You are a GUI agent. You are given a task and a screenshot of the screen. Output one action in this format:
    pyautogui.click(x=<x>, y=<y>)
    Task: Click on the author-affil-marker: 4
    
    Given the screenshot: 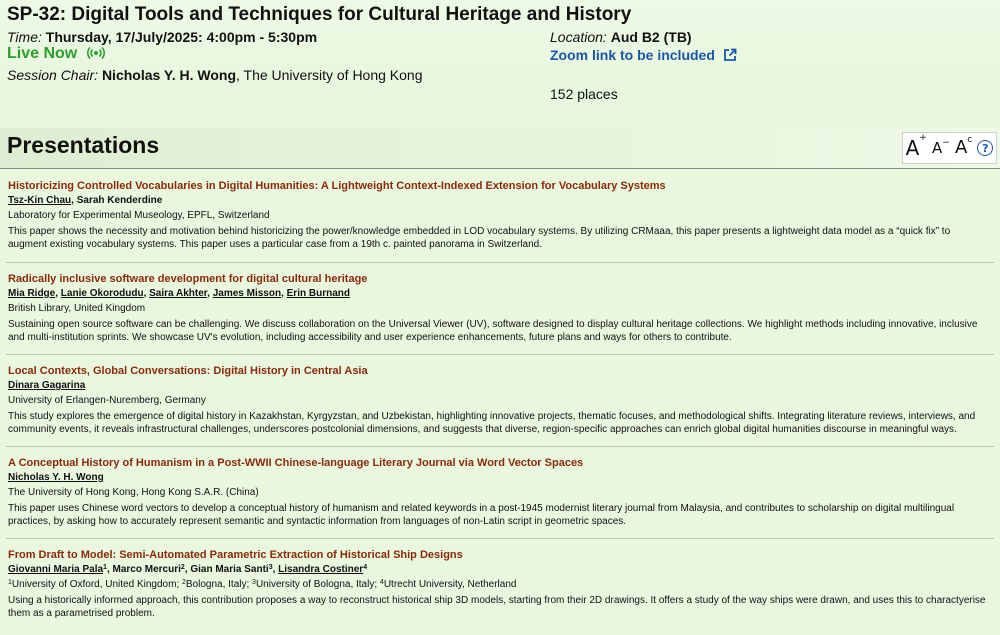 What is the action you would take?
    pyautogui.click(x=365, y=567)
    